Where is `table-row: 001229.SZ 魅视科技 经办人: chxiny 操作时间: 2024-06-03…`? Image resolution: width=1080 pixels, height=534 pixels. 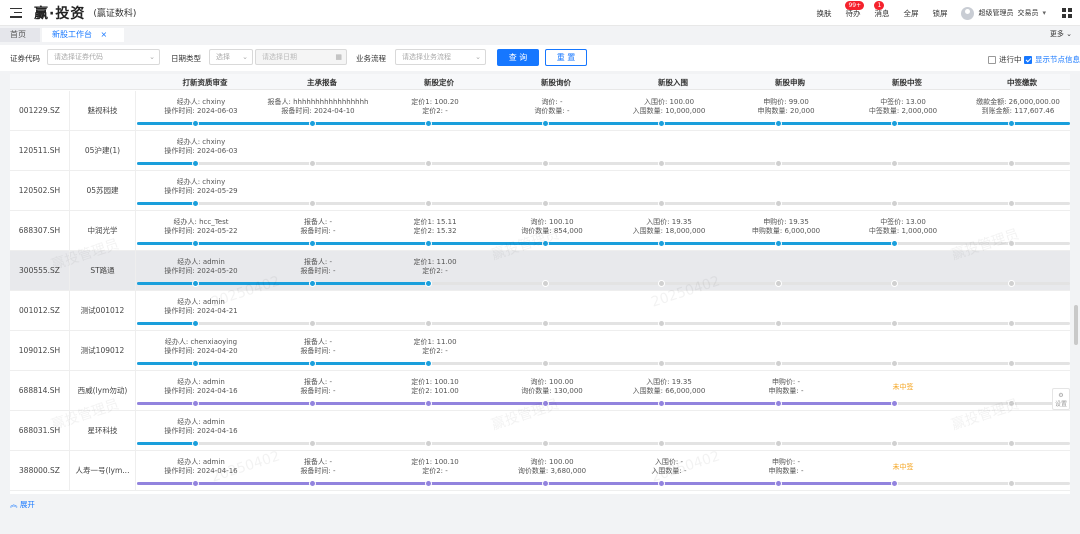 table-row: 001229.SZ 魅视科技 经办人: chxiny 操作时间: 2024-06-03… is located at coordinates (540, 111).